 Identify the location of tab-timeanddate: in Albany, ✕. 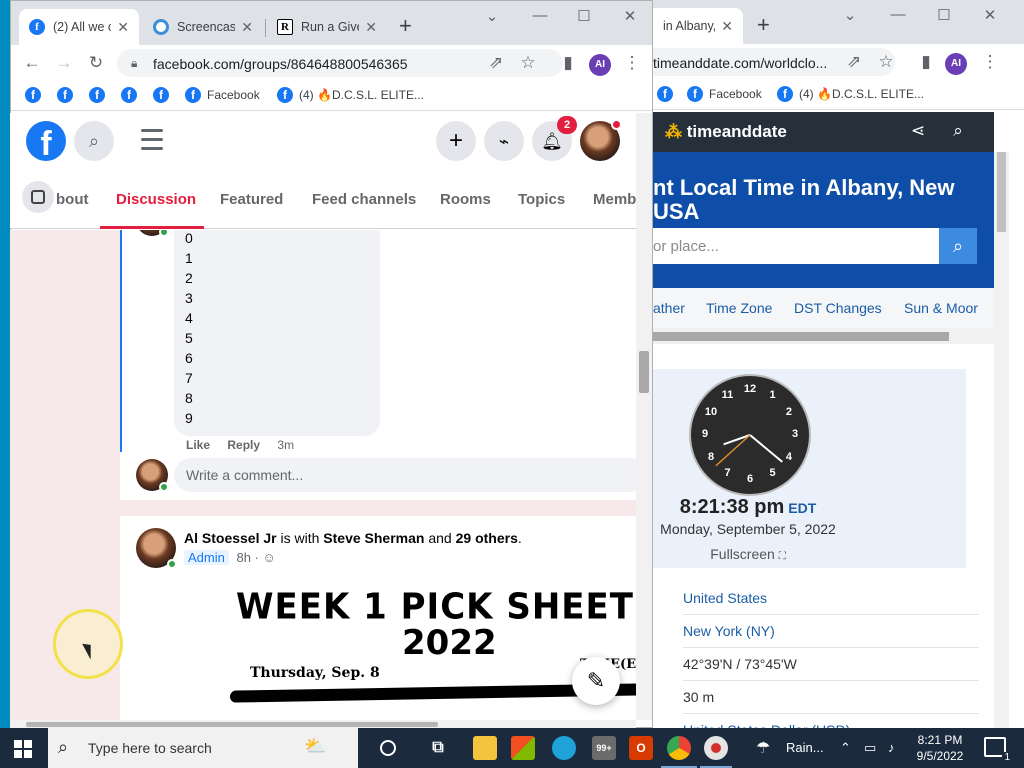
(698, 26).